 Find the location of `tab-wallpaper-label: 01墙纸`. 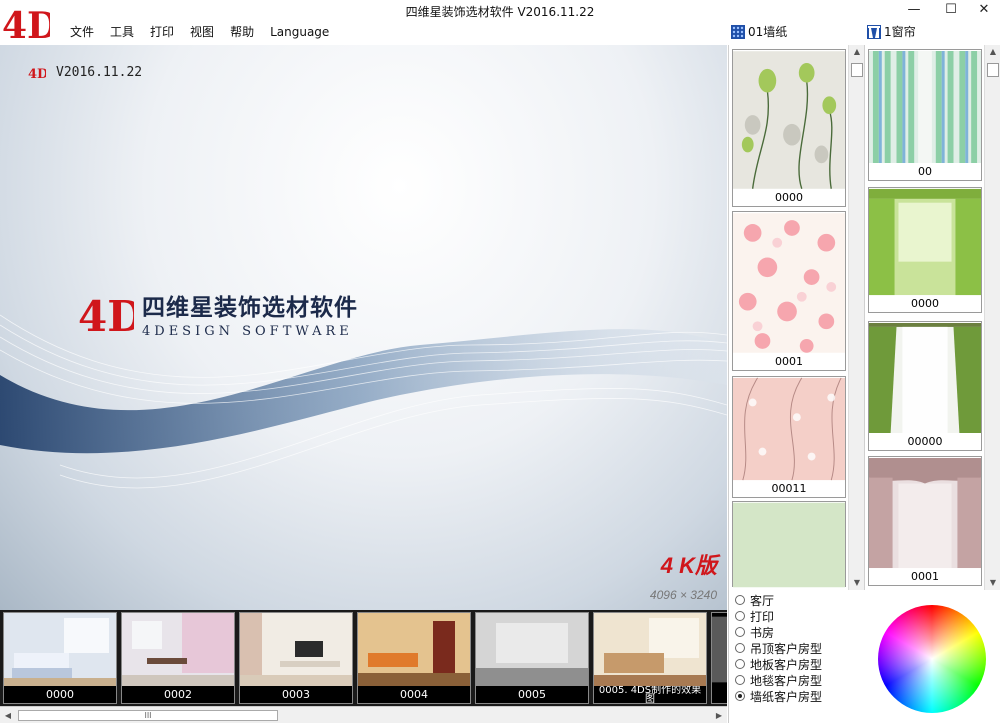

tab-wallpaper-label: 01墙纸 is located at coordinates (768, 32).